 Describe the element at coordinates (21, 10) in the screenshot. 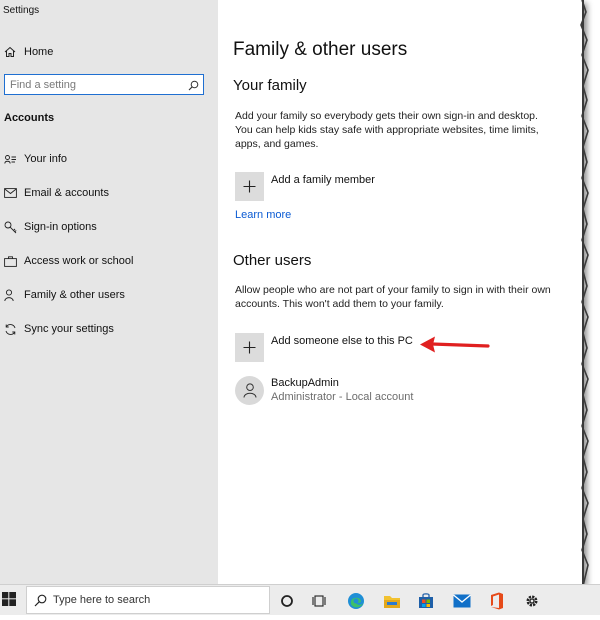

I see `window-title: Settings` at that location.